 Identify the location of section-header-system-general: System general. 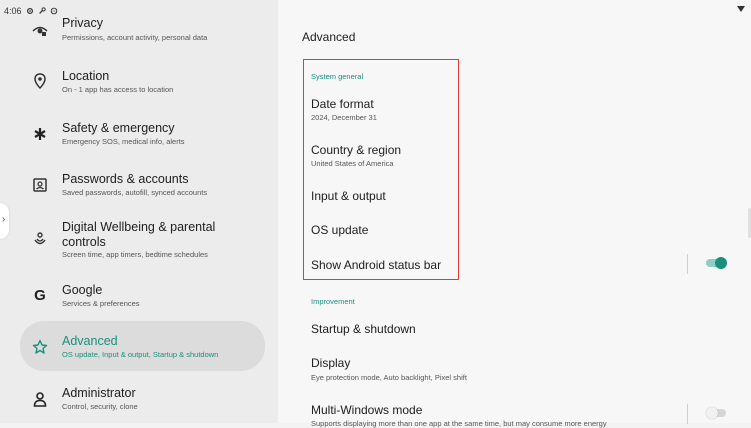
(337, 76).